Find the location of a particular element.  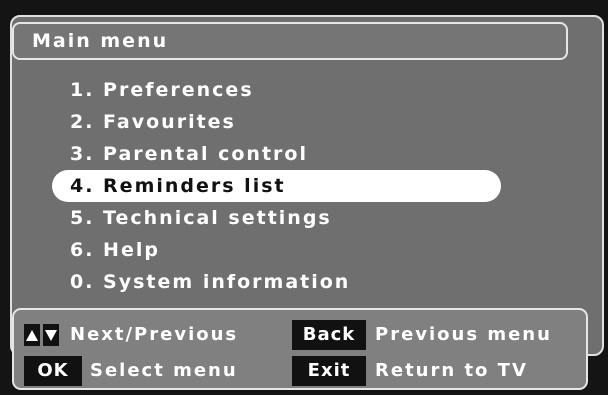

menu-item-favourites: 2. Favourites is located at coordinates (282, 122).